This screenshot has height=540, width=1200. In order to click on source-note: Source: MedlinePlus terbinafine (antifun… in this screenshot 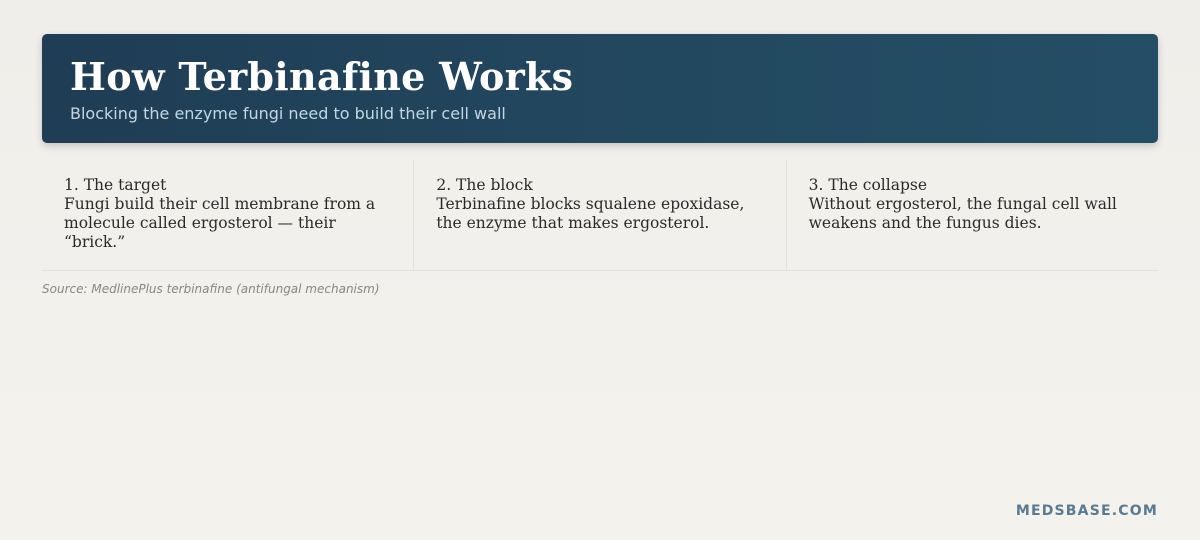, I will do `click(211, 289)`.